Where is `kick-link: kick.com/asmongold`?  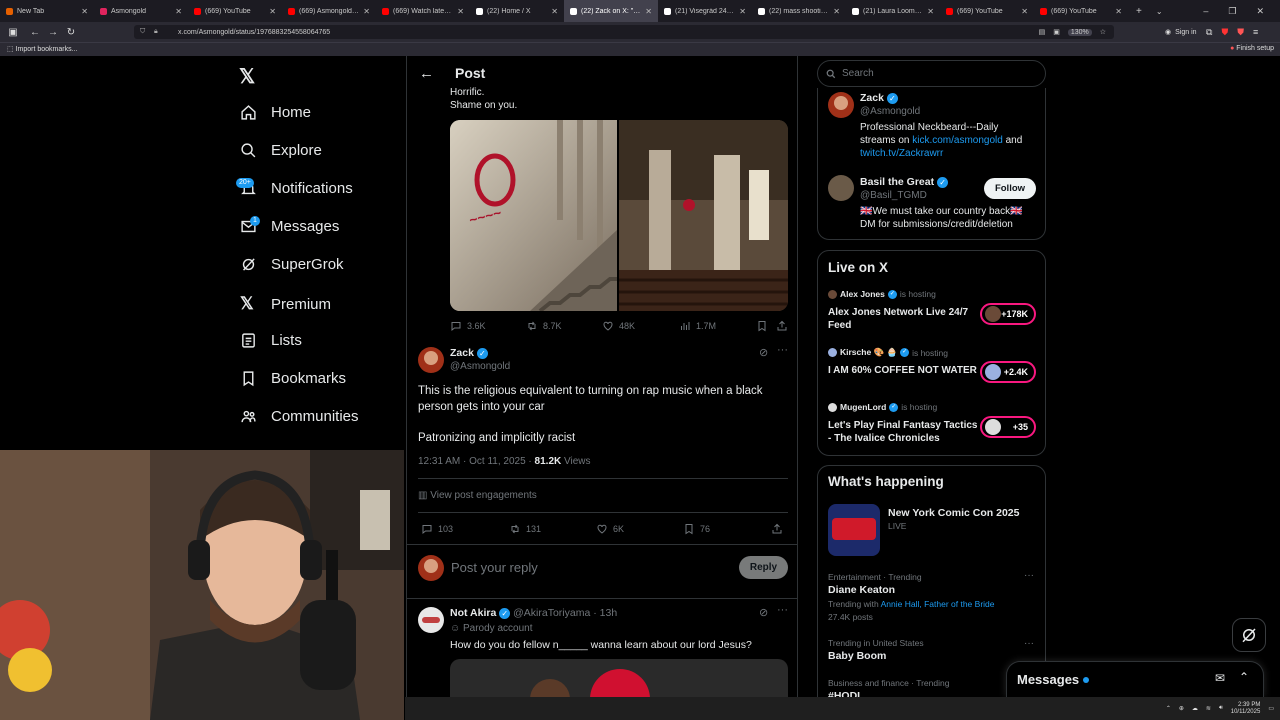
kick-link: kick.com/asmongold is located at coordinates (957, 140).